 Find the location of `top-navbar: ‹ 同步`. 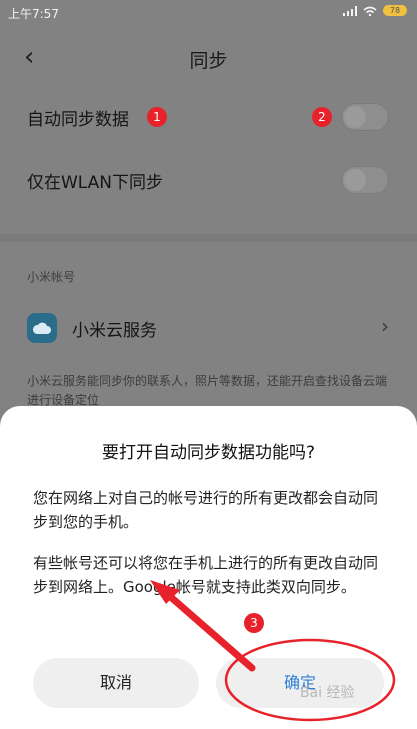

top-navbar: ‹ 同步 is located at coordinates (208, 59).